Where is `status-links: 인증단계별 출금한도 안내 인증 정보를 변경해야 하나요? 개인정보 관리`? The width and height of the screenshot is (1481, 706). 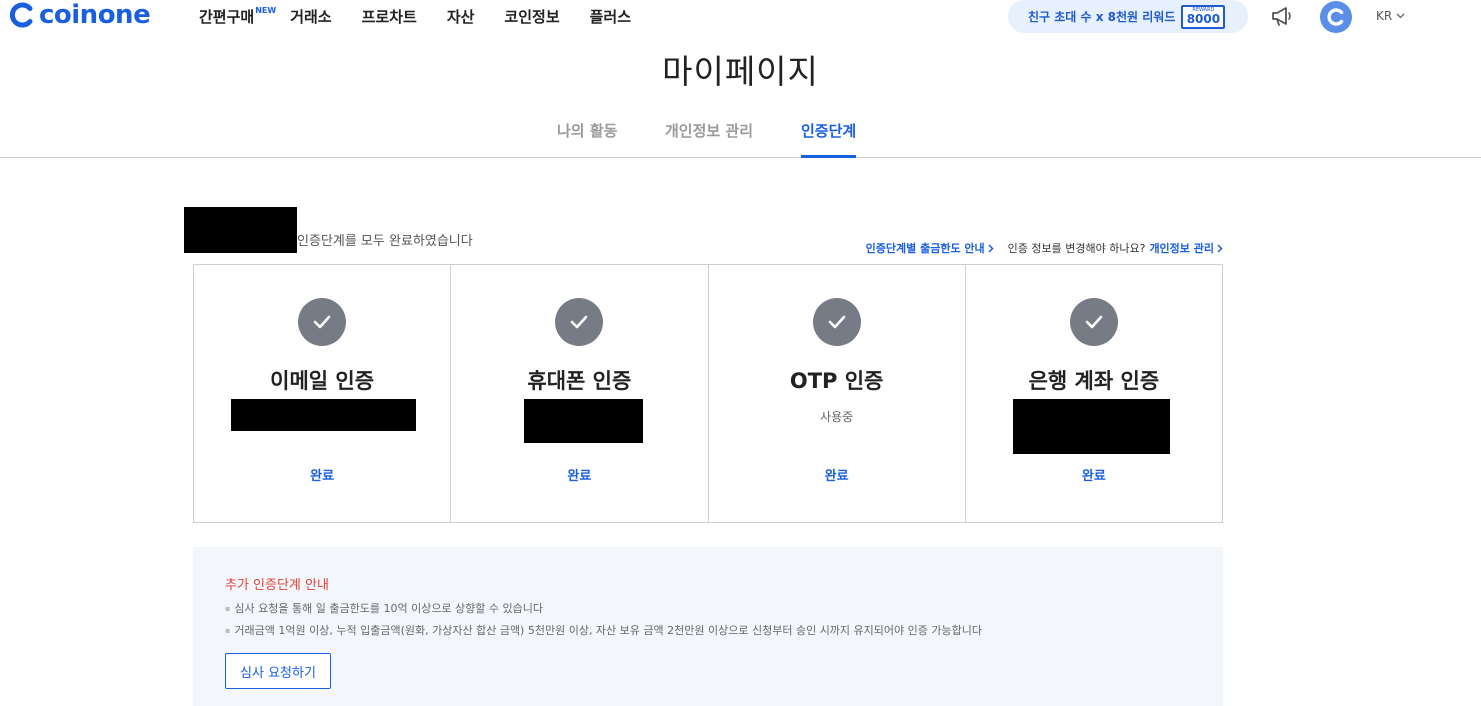
status-links: 인증단계별 출금한도 안내 인증 정보를 변경해야 하나요? 개인정보 관리 is located at coordinates (1044, 248).